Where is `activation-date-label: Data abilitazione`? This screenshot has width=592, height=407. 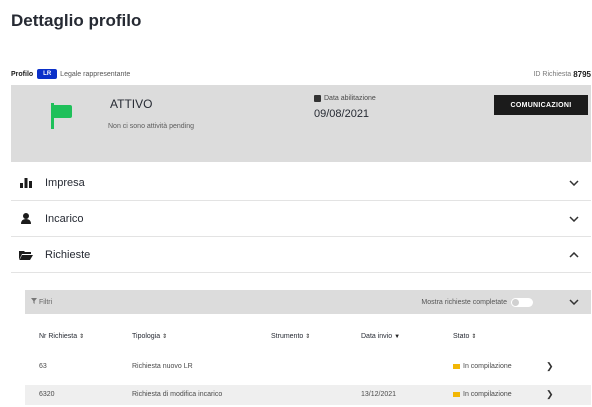
activation-date-label: Data abilitazione is located at coordinates (345, 98).